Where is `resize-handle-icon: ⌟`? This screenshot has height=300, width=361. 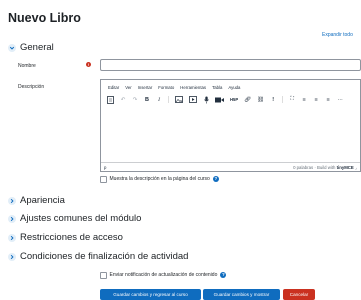
resize-handle-icon: ⌟ is located at coordinates (356, 167).